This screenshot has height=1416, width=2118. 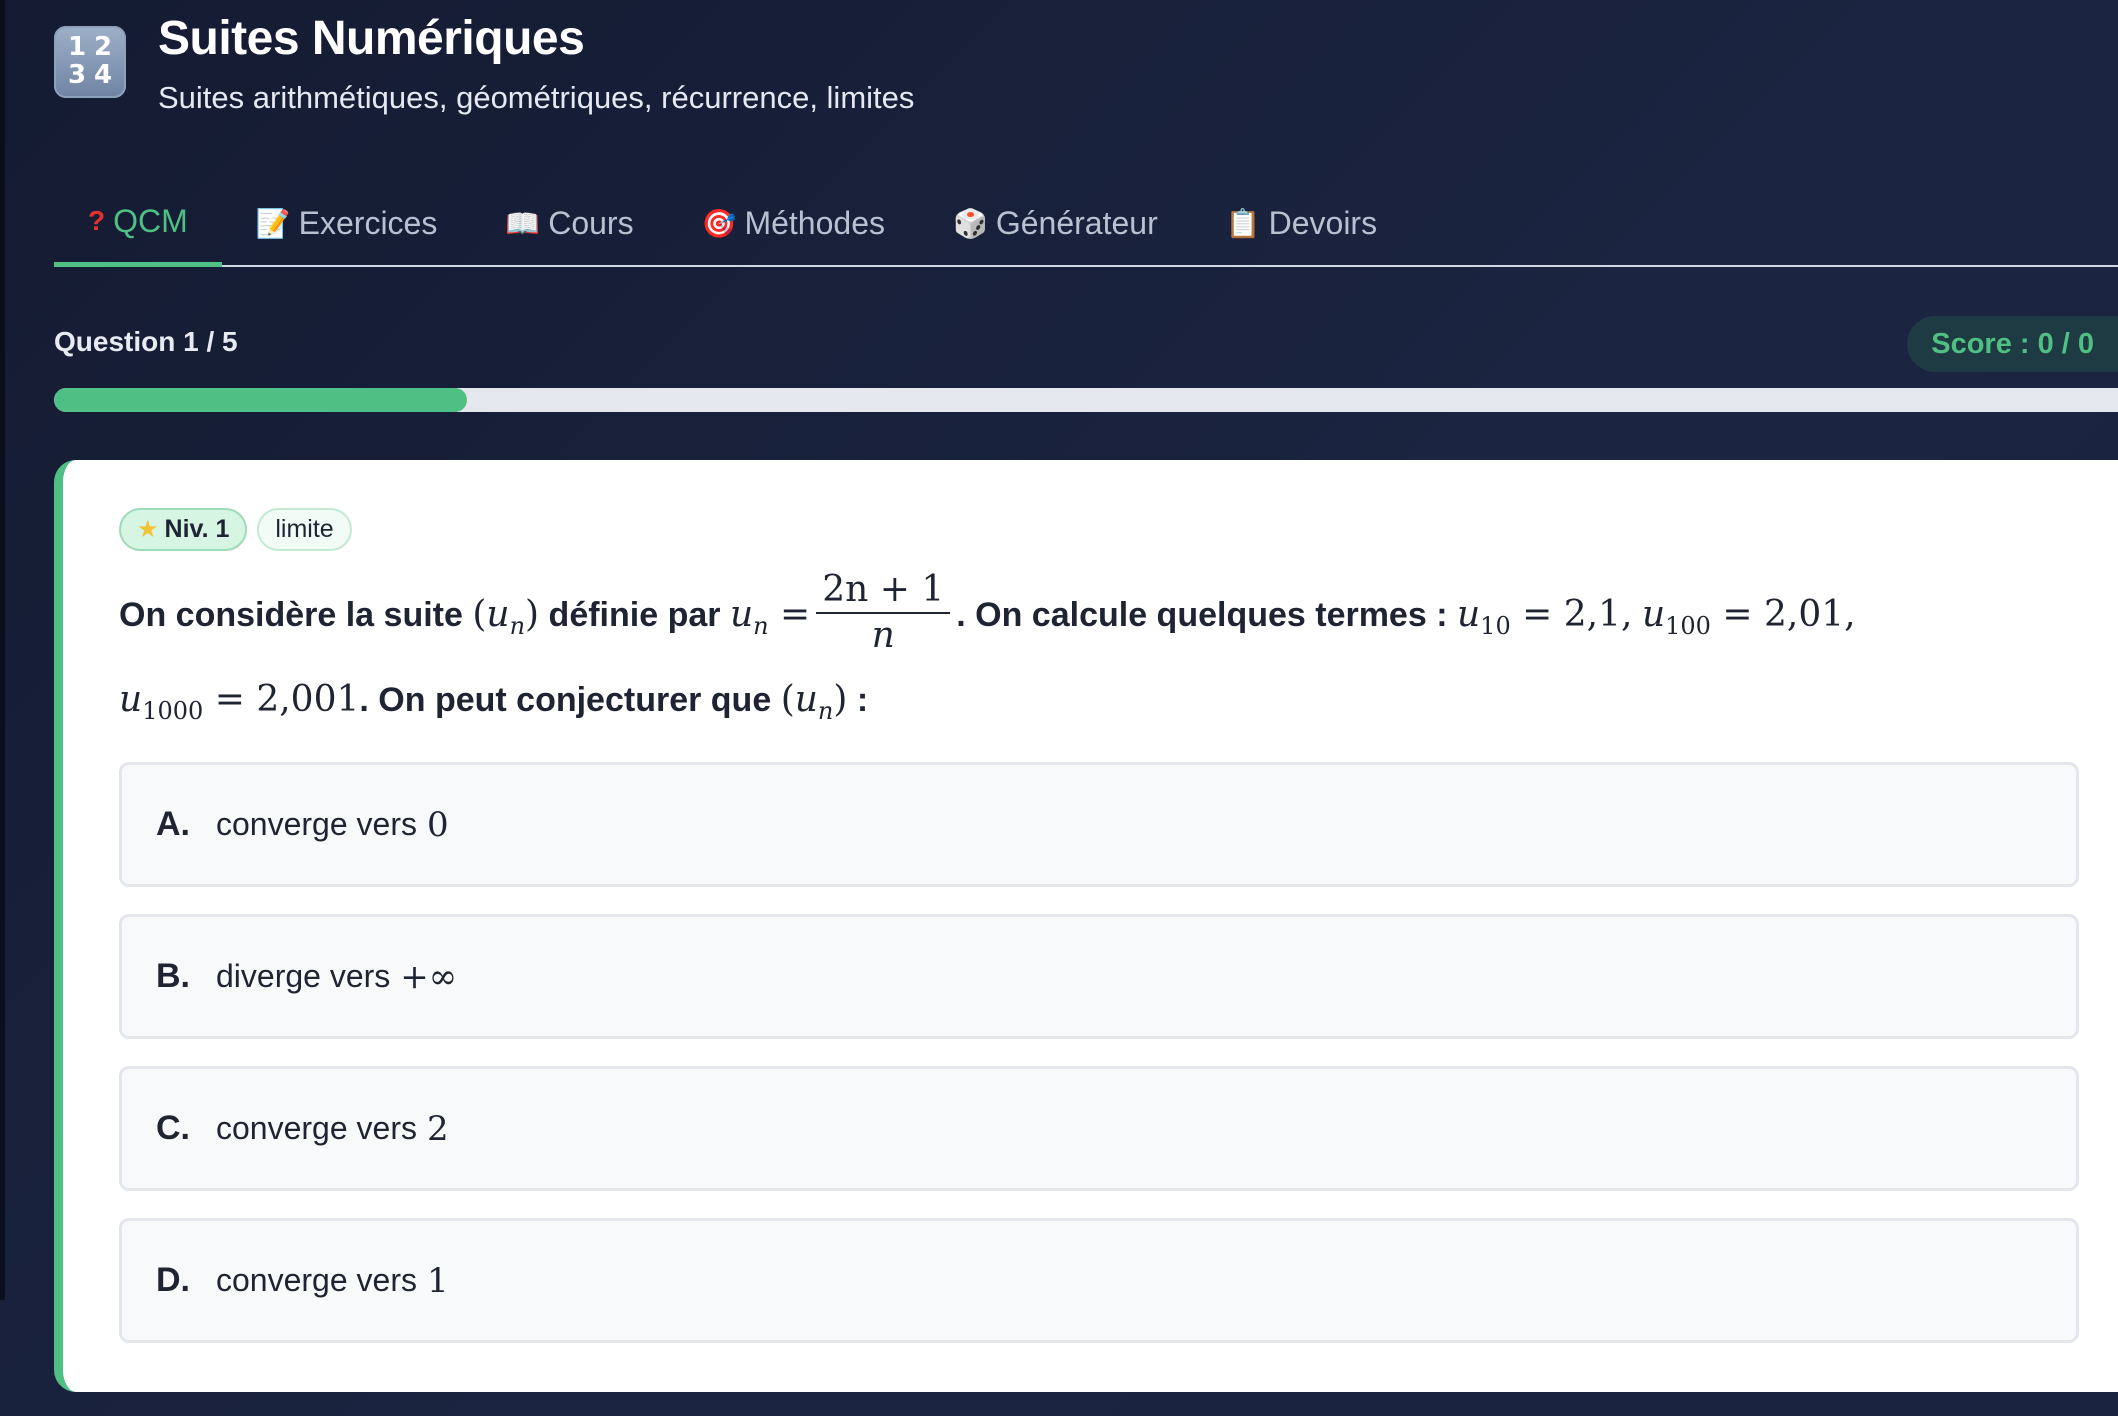 I want to click on icon-digit: 1, so click(x=77, y=47).